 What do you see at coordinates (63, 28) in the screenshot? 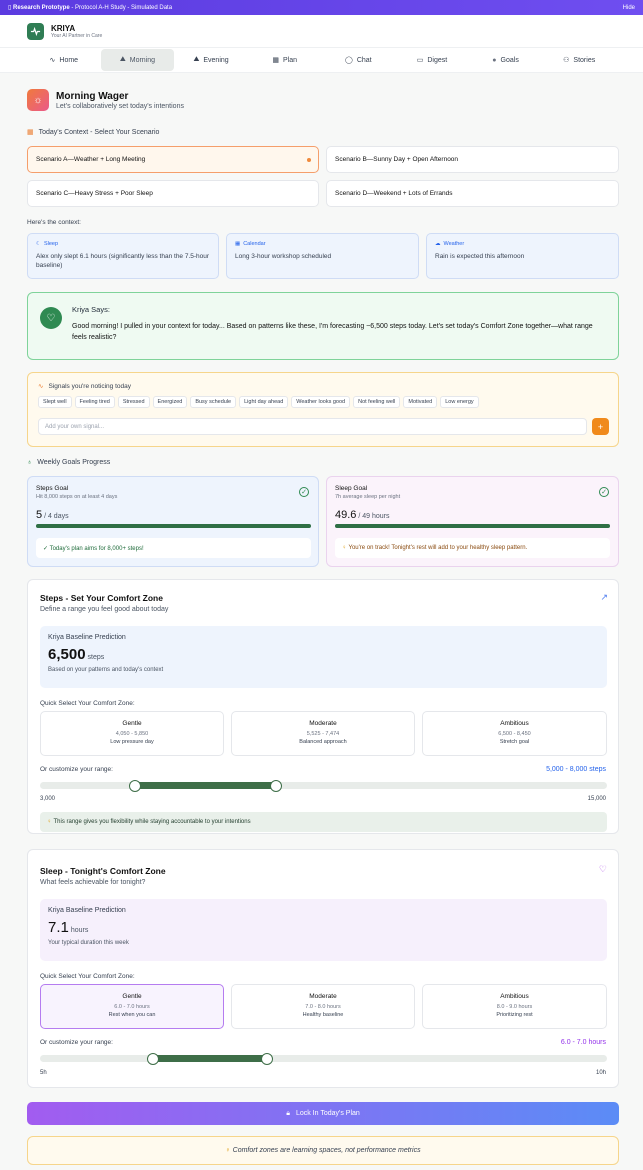
I see `app-name: KRIYA` at bounding box center [63, 28].